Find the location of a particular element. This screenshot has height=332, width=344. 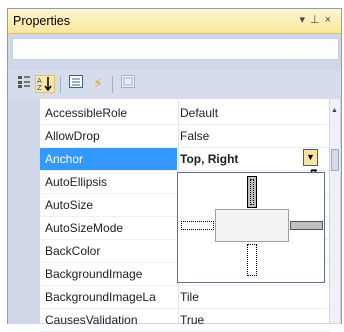

events-button: ⚡ is located at coordinates (98, 84).